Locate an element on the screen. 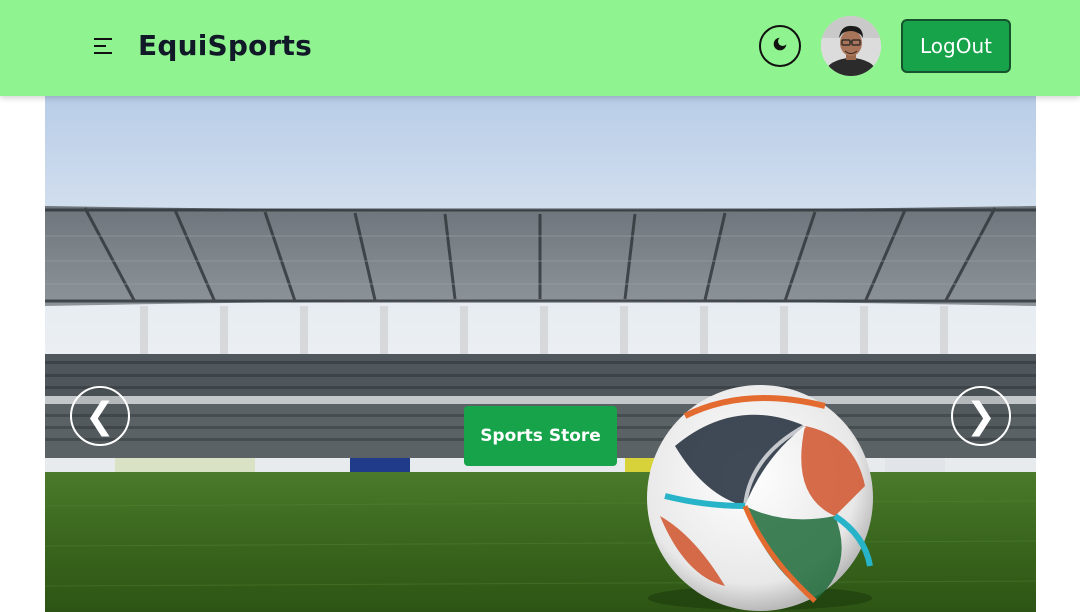 This screenshot has height=612, width=1080. brand-logo: EquiSports is located at coordinates (225, 46).